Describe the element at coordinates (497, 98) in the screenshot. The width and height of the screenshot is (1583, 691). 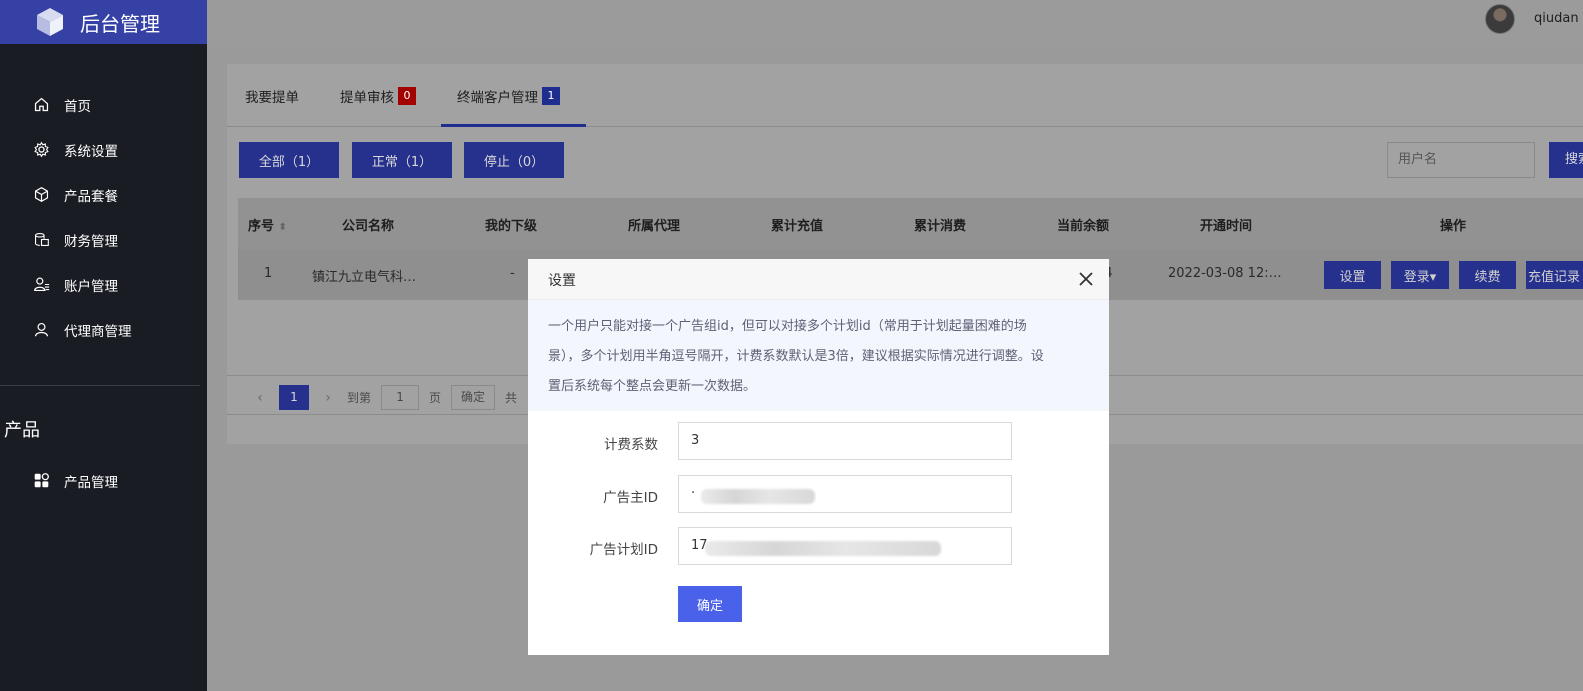
I see `tab-label: 终端客户管理` at that location.